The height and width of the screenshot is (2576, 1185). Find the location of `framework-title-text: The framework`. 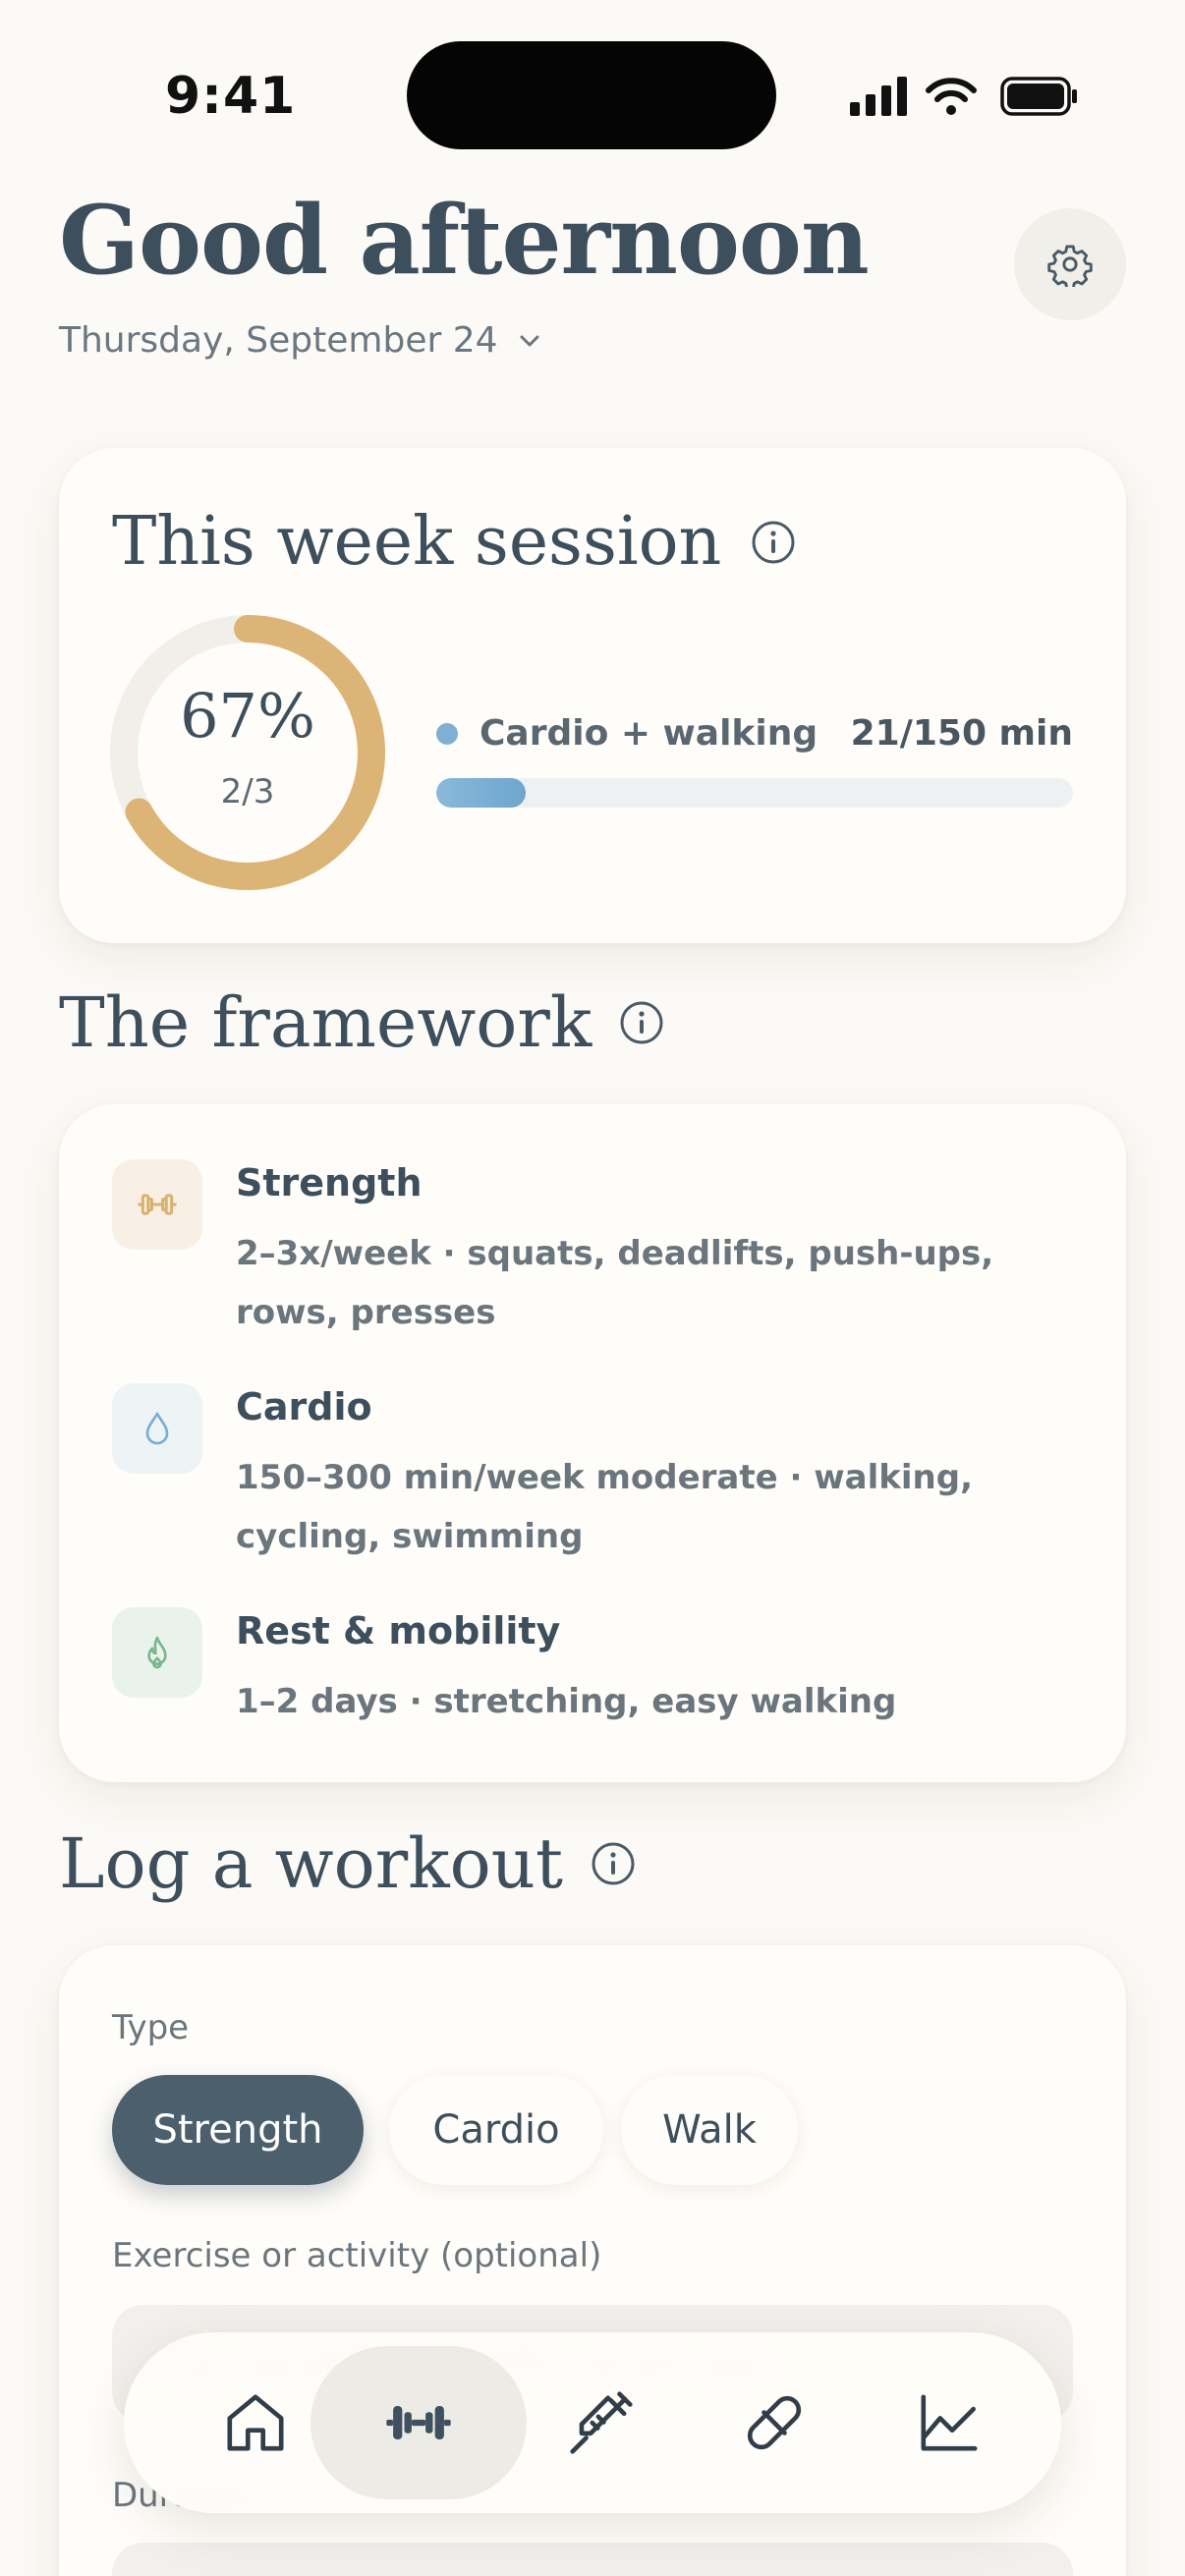

framework-title-text: The framework is located at coordinates (325, 1022).